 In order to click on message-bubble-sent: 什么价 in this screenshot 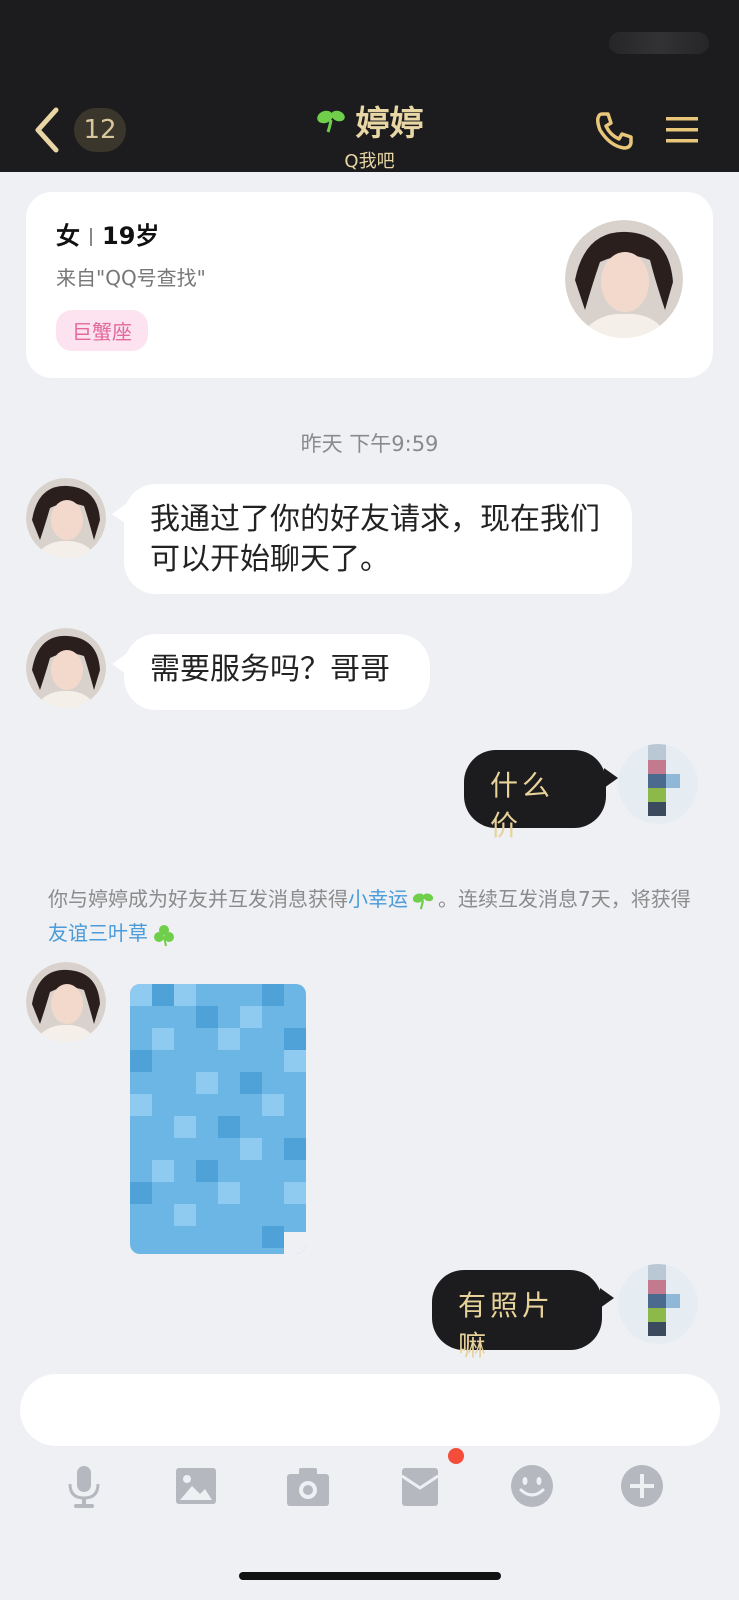, I will do `click(541, 796)`.